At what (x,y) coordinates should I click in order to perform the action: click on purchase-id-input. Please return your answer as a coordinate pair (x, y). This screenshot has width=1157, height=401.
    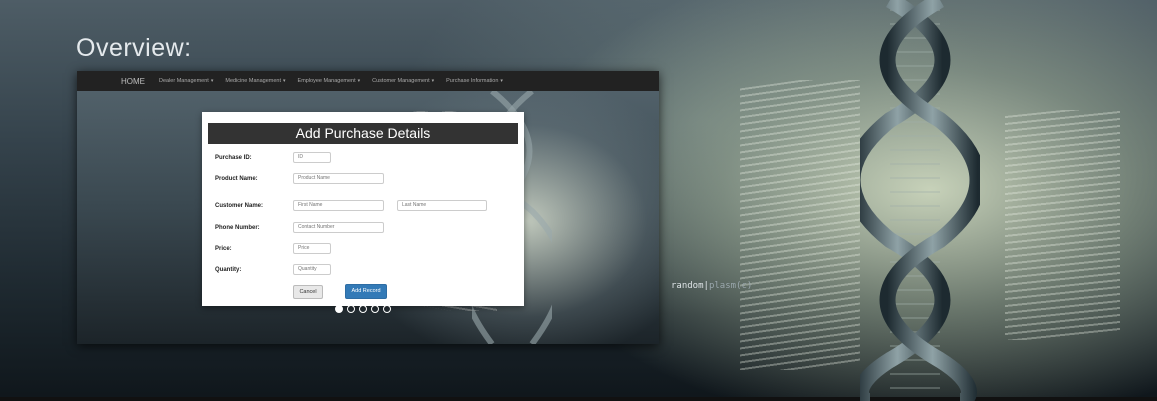
    Looking at the image, I should click on (312, 157).